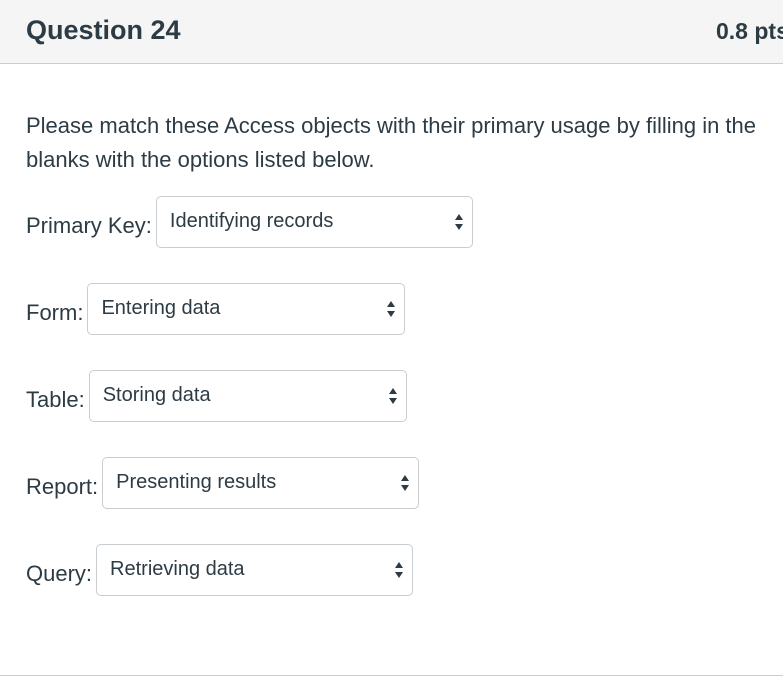 The width and height of the screenshot is (783, 685). Describe the element at coordinates (161, 308) in the screenshot. I see `match-select-value: Entering data` at that location.